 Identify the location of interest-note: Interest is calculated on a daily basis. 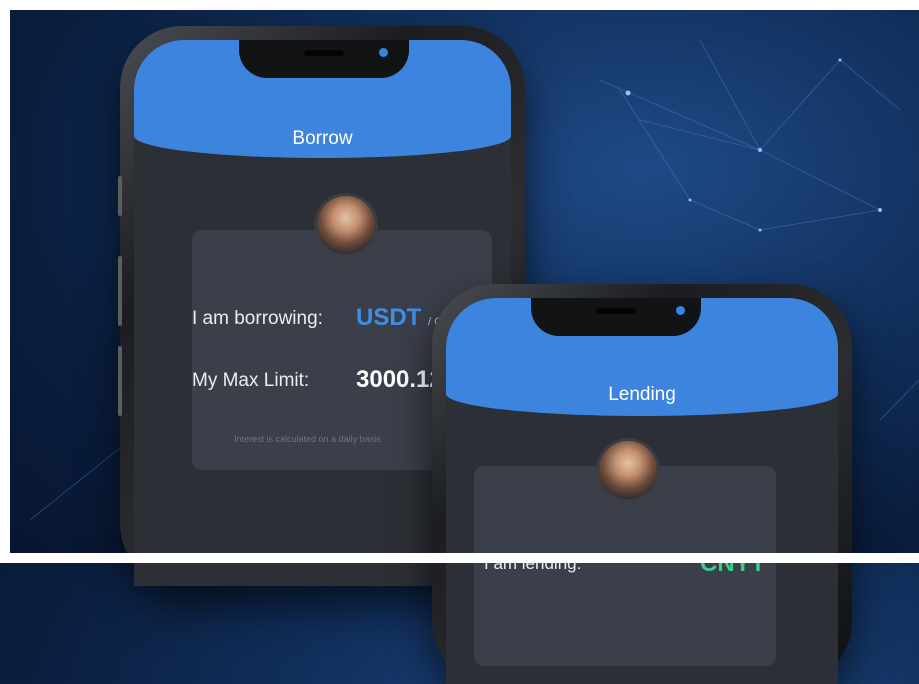
(307, 439).